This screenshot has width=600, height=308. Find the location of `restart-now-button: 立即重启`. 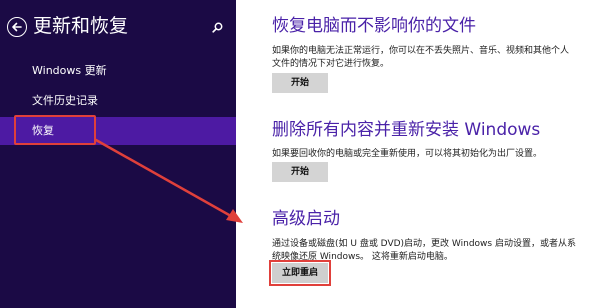

restart-now-button: 立即重启 is located at coordinates (300, 273).